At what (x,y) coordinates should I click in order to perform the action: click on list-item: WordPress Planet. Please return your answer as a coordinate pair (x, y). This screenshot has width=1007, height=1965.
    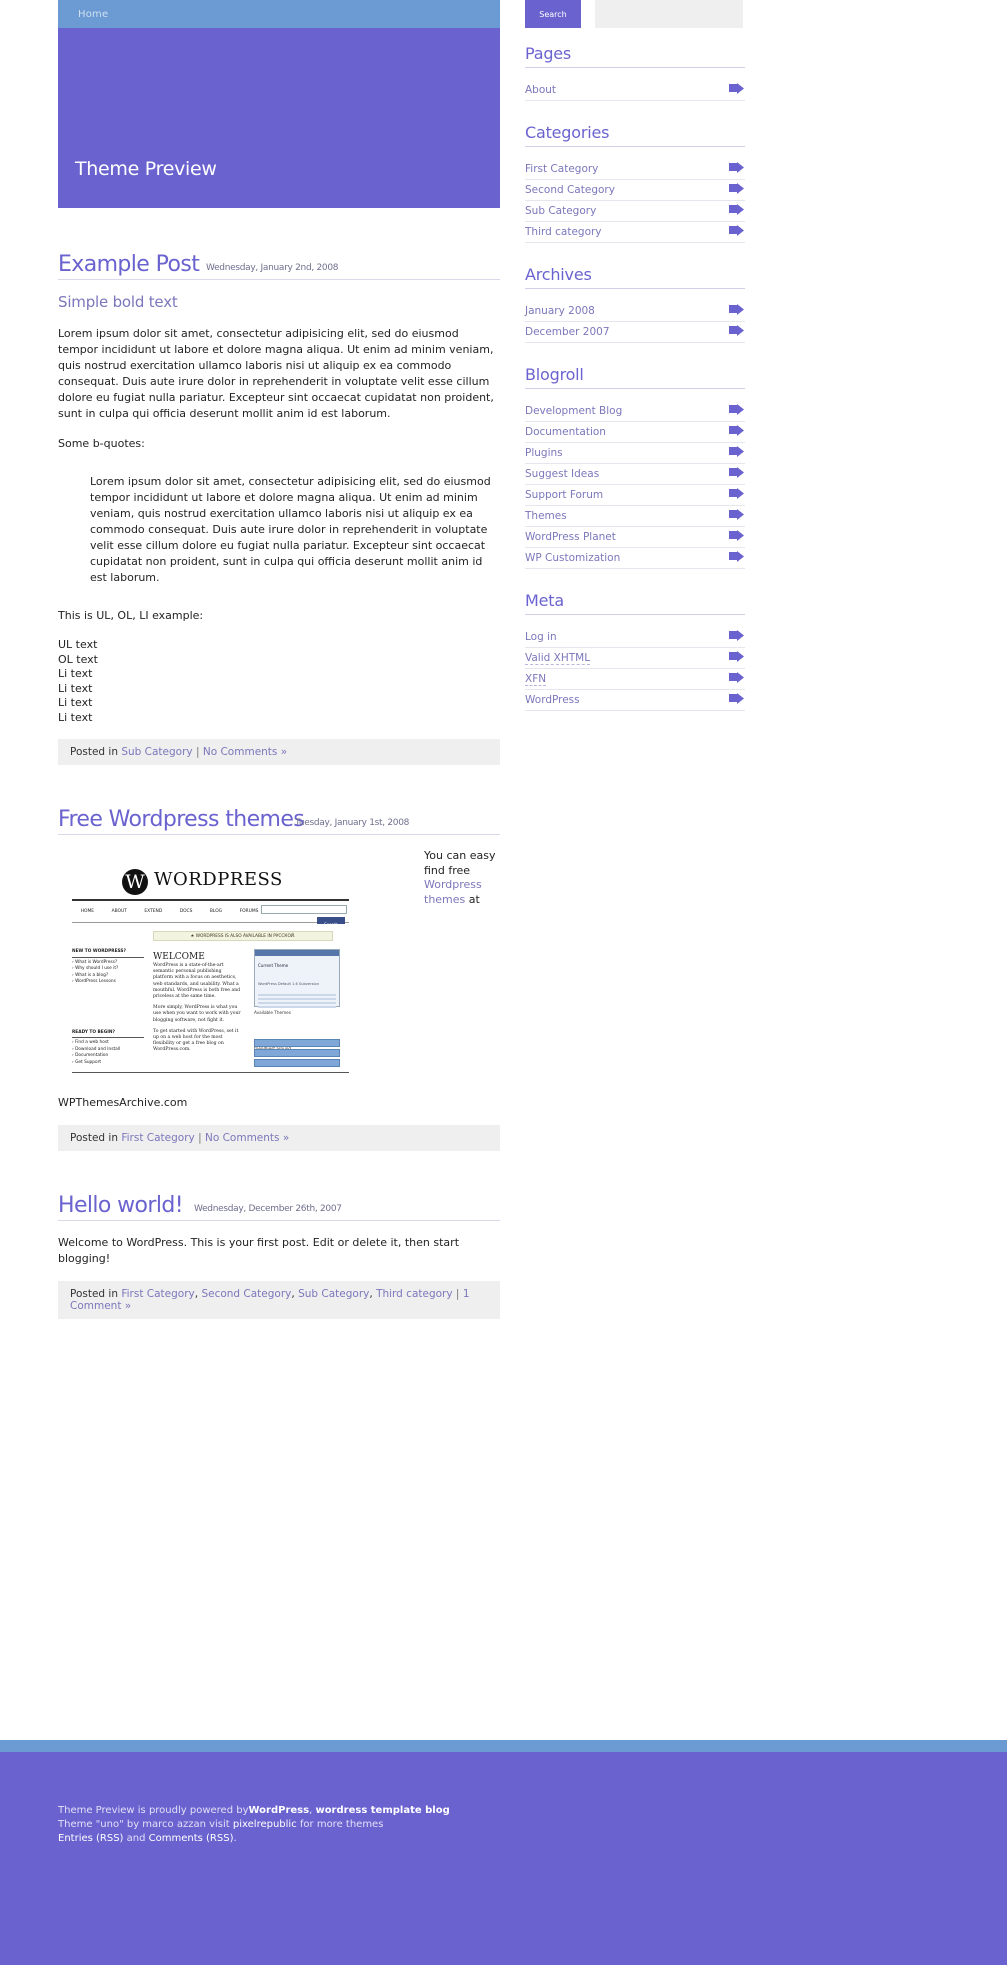
    Looking at the image, I should click on (635, 537).